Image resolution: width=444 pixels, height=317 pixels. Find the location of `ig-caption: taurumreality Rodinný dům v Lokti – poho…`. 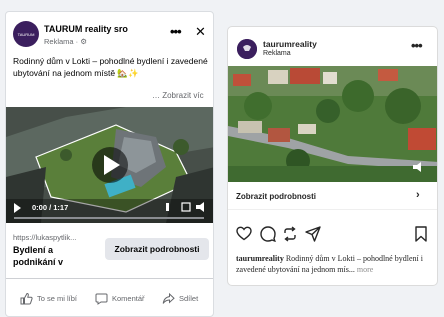

ig-caption: taurumreality Rodinný dům v Lokti – poho… is located at coordinates (336, 264).